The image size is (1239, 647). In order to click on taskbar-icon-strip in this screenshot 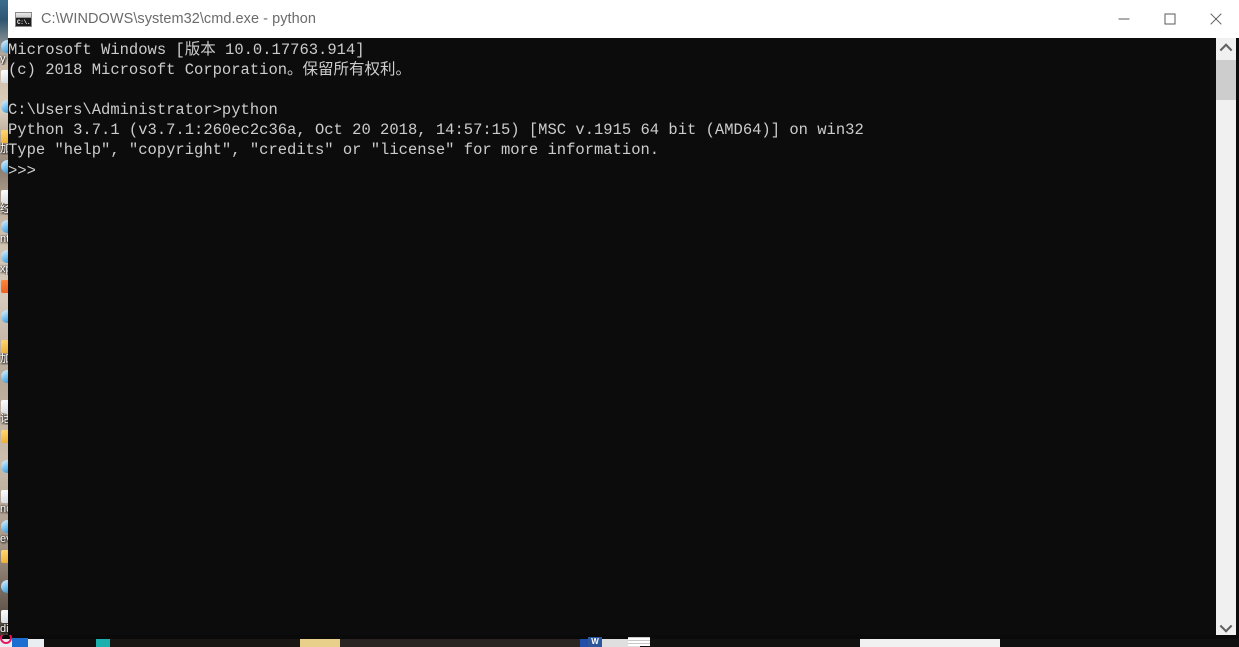, I will do `click(619, 643)`.